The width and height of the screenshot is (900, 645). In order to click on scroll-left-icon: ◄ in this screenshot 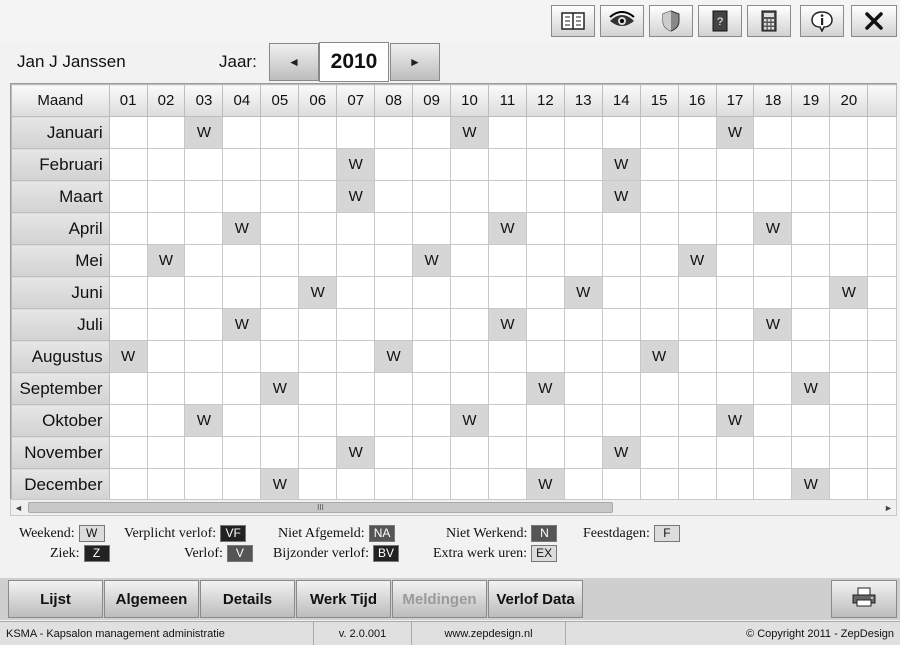, I will do `click(18, 507)`.